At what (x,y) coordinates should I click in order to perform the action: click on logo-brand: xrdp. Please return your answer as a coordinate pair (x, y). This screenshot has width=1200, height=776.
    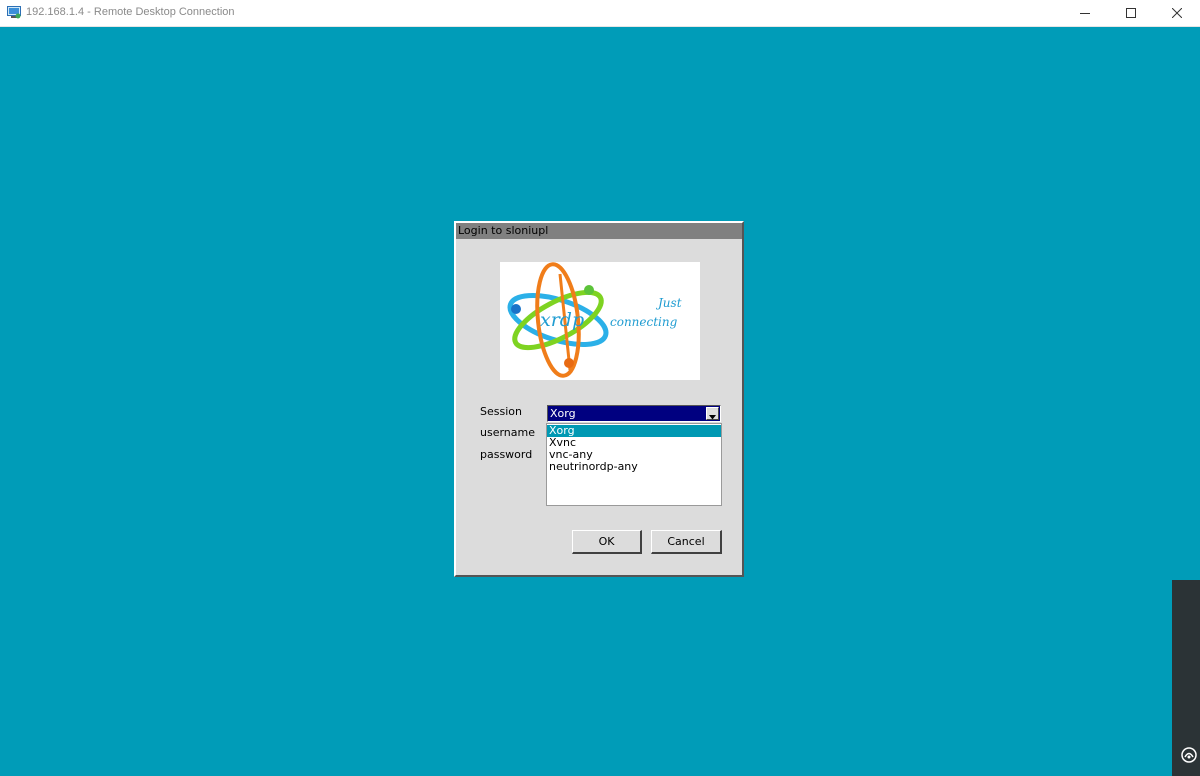
    Looking at the image, I should click on (562, 320).